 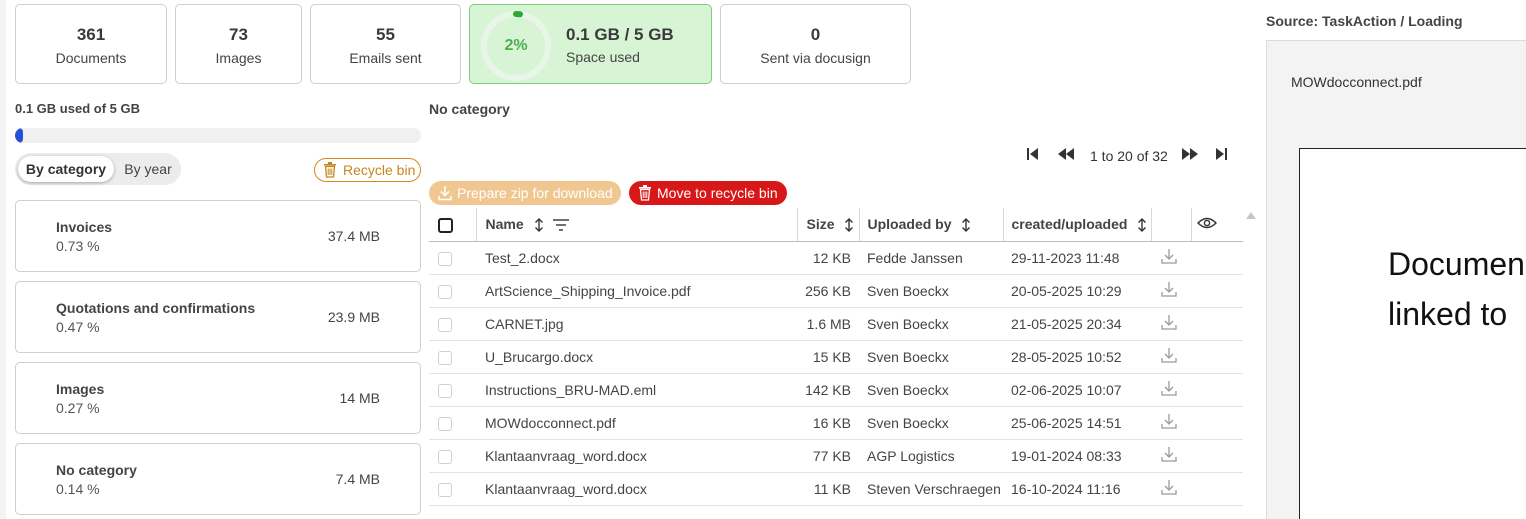 I want to click on prev-page-button, so click(x=1067, y=156).